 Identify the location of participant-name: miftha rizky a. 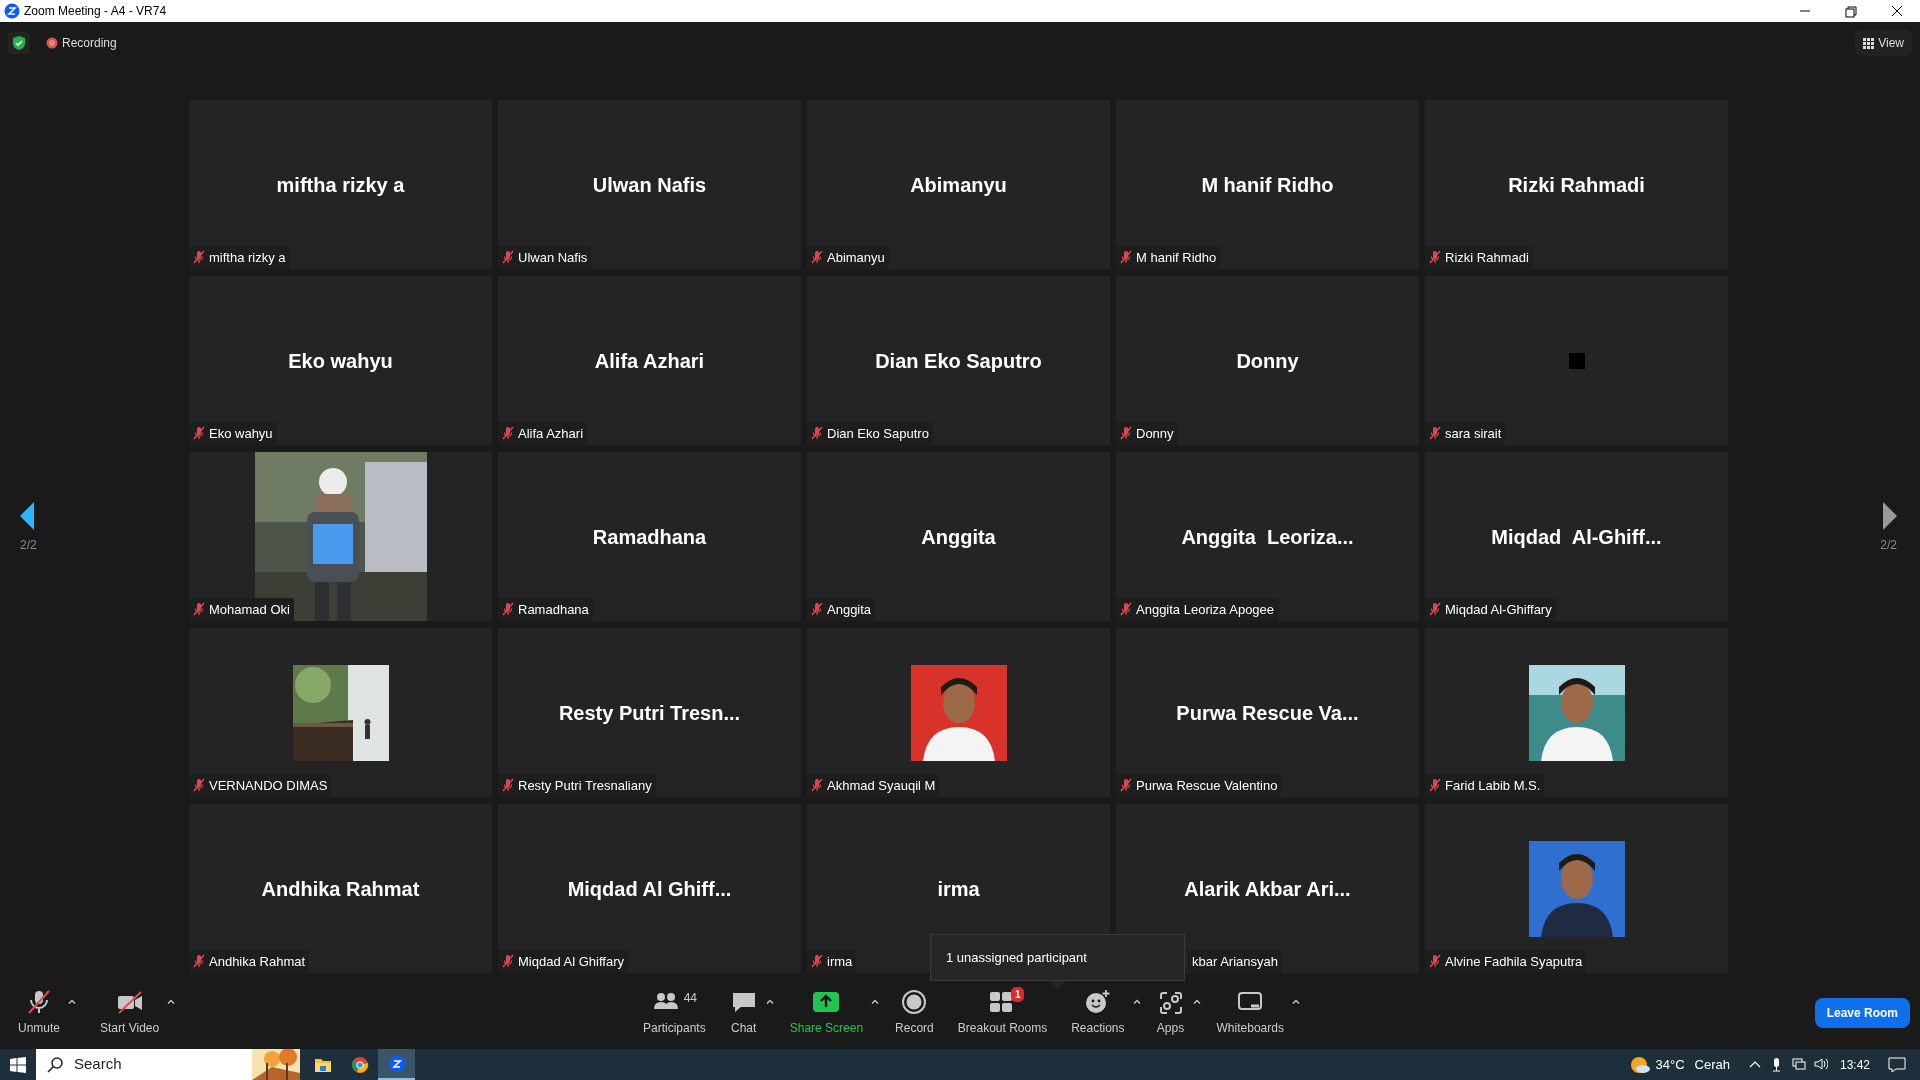
(340, 185).